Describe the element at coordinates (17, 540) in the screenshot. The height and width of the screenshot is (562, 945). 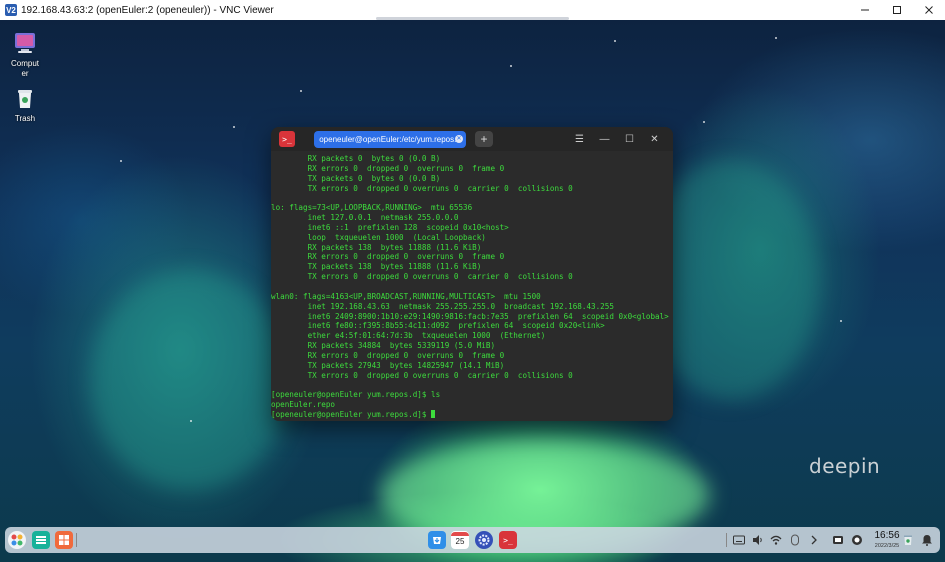
I see `launcher-icon` at that location.